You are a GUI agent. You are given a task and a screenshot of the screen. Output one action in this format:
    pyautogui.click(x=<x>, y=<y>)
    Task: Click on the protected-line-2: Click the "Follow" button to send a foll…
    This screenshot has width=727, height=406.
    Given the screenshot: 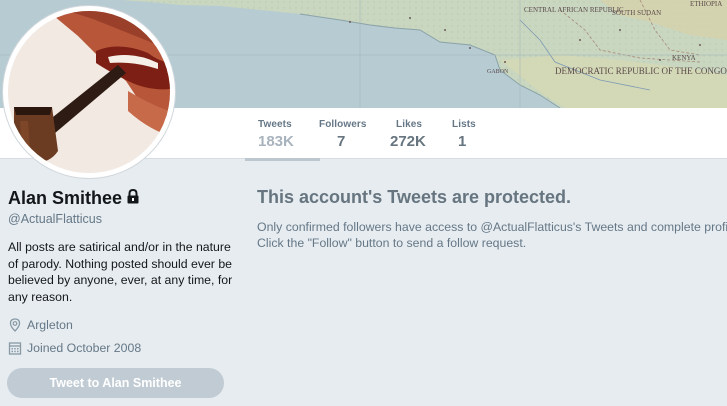 What is the action you would take?
    pyautogui.click(x=392, y=243)
    